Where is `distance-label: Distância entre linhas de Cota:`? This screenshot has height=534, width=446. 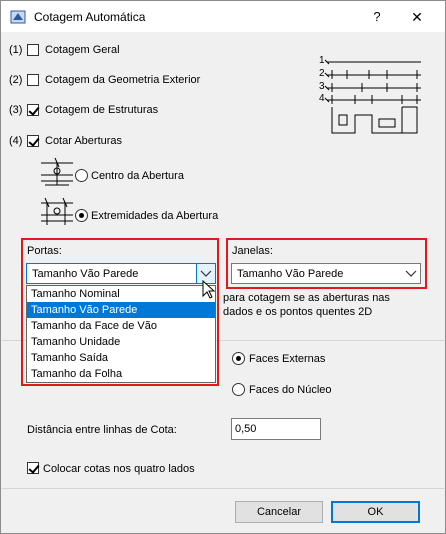
distance-label: Distância entre linhas de Cota: is located at coordinates (102, 430).